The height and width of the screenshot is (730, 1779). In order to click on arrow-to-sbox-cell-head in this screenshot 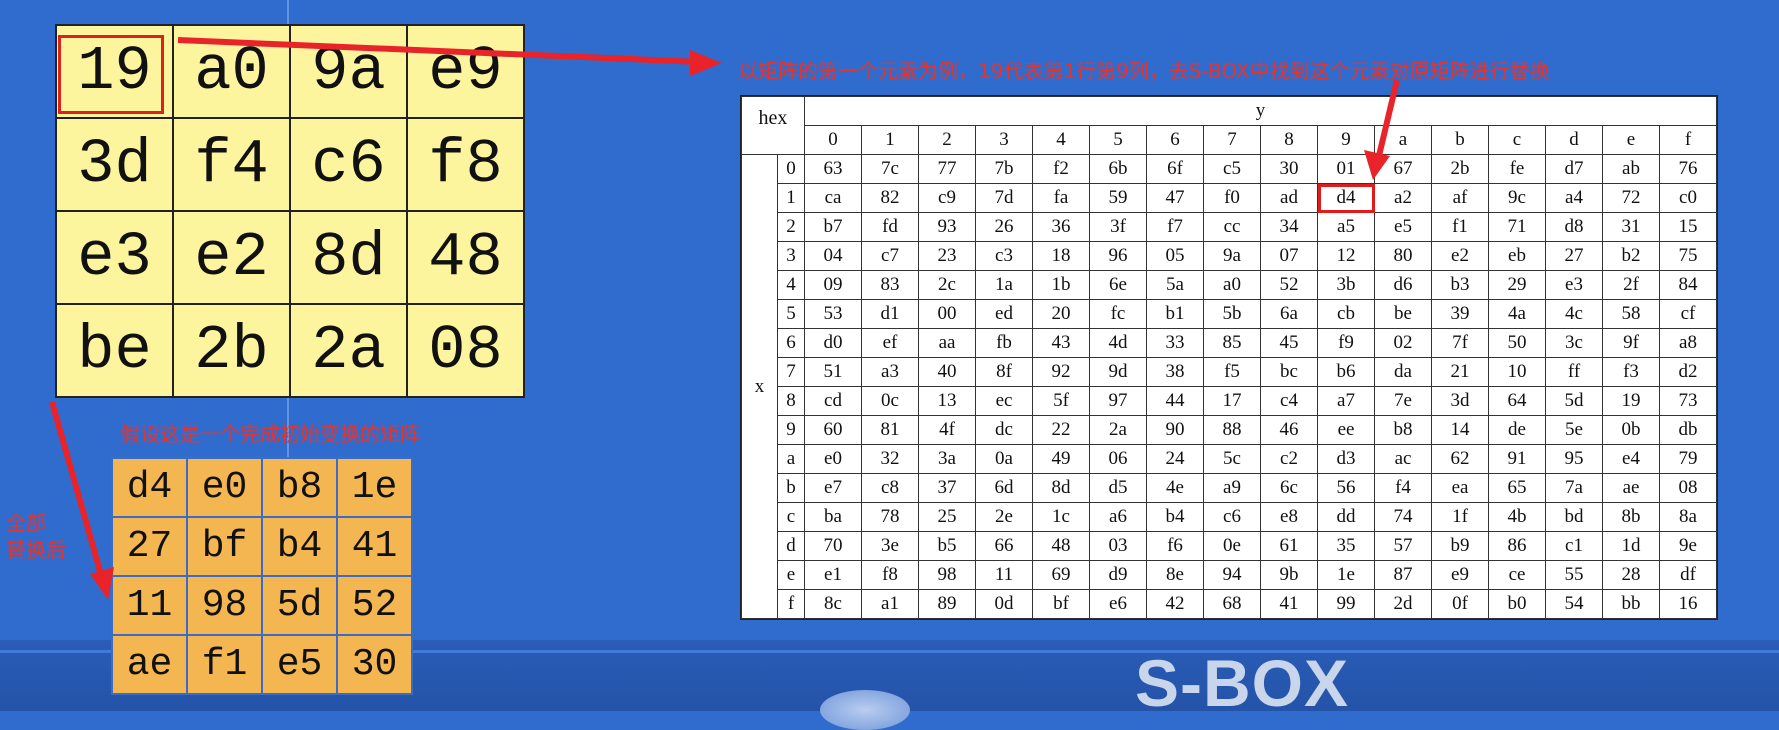, I will do `click(1377, 165)`.